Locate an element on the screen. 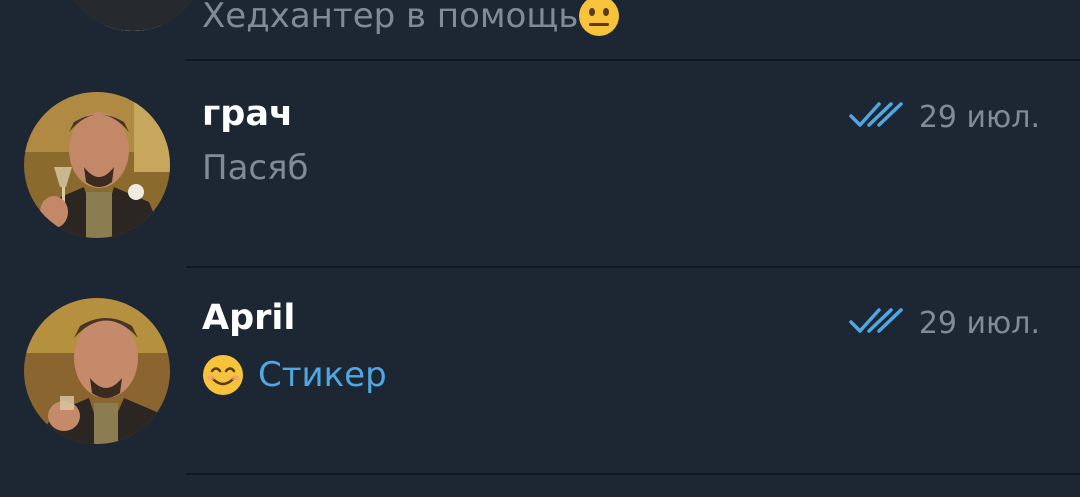  chat-preview: Стикер is located at coordinates (294, 375).